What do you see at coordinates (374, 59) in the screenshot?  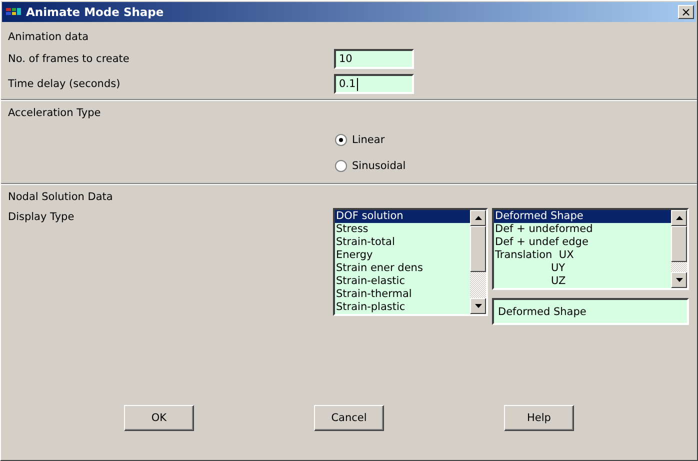 I see `input-field: 10` at bounding box center [374, 59].